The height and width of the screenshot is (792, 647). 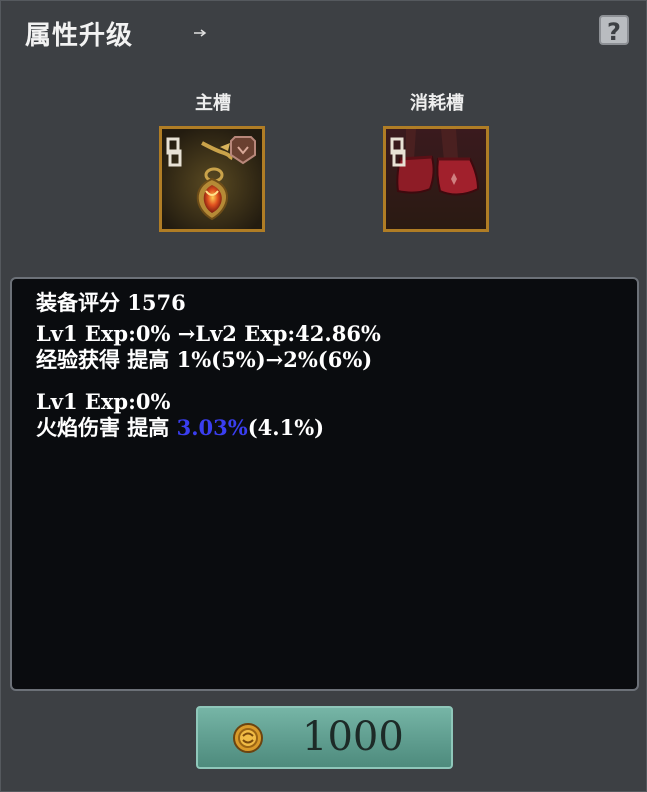 What do you see at coordinates (106, 427) in the screenshot?
I see `fire-damage-label: 火焰伤害 提高` at bounding box center [106, 427].